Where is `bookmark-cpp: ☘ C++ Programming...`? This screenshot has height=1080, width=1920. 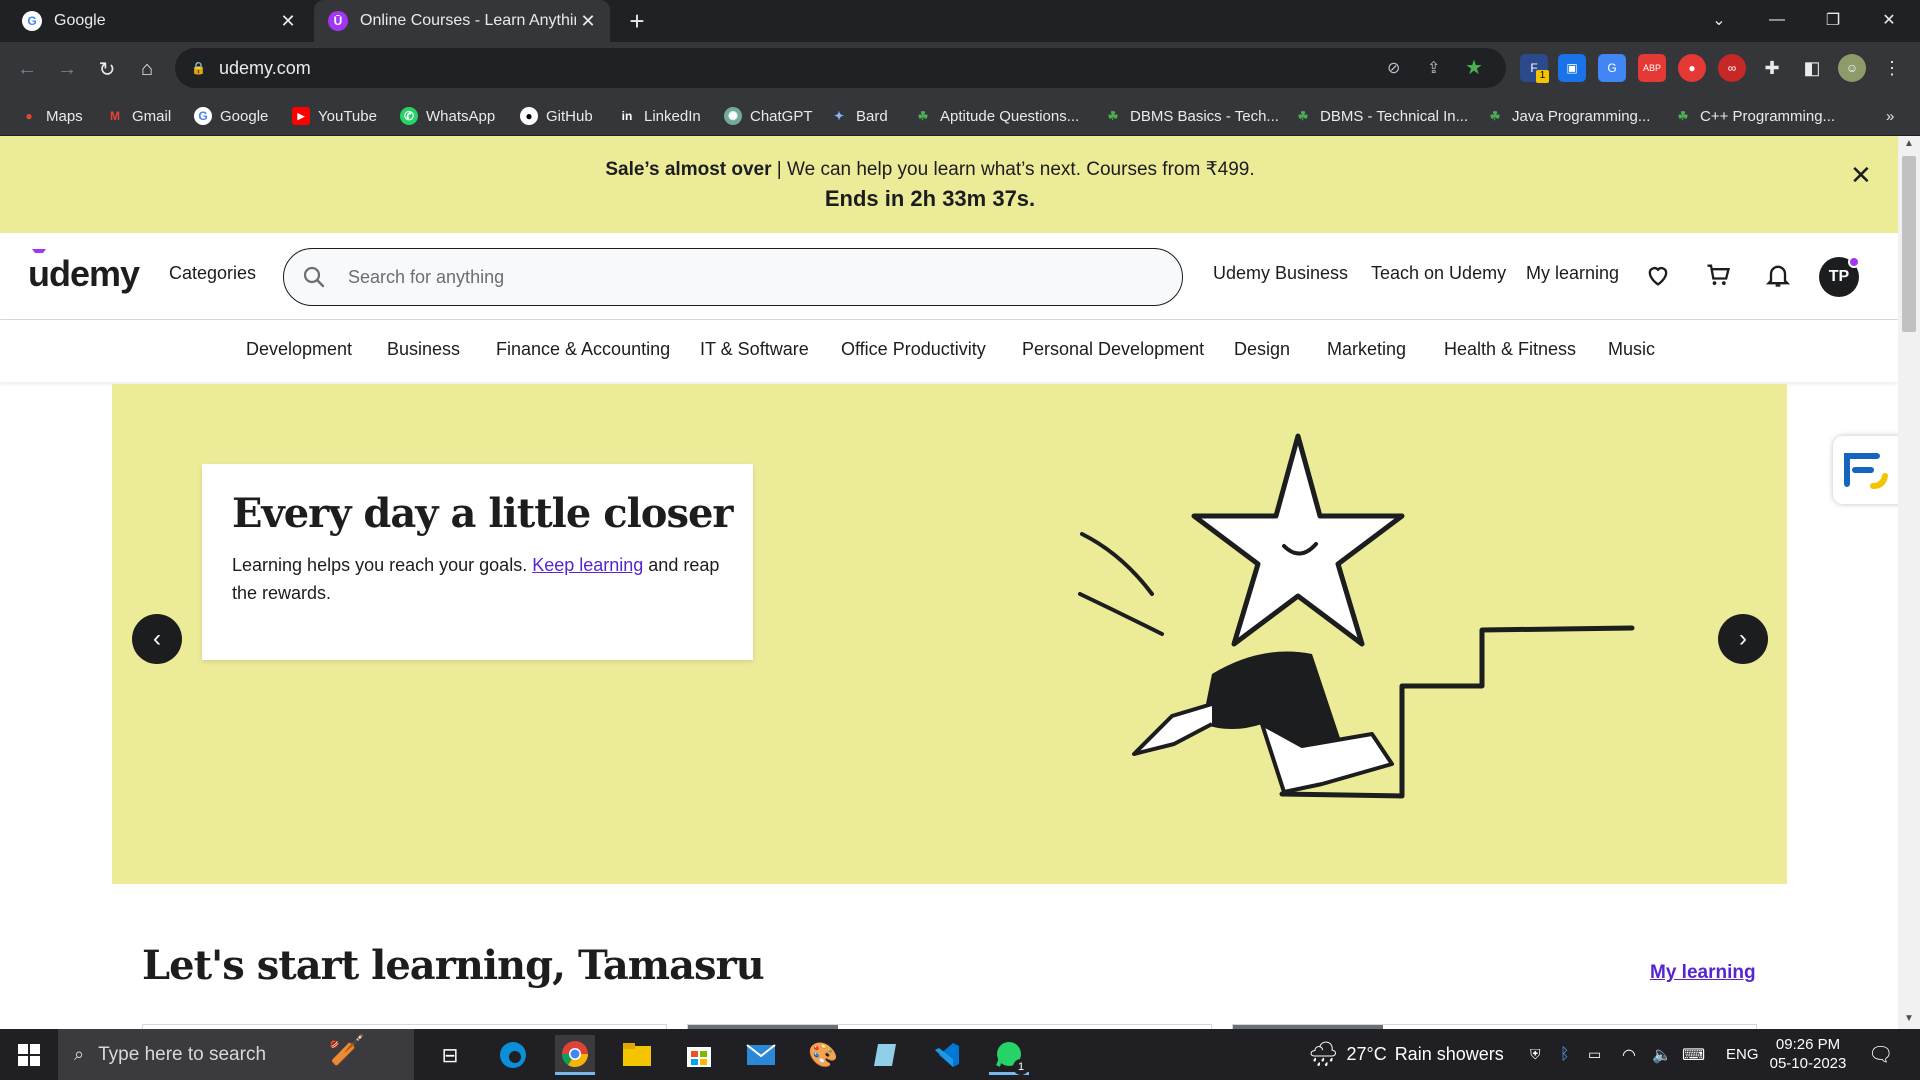 bookmark-cpp: ☘ C++ Programming... is located at coordinates (1754, 116).